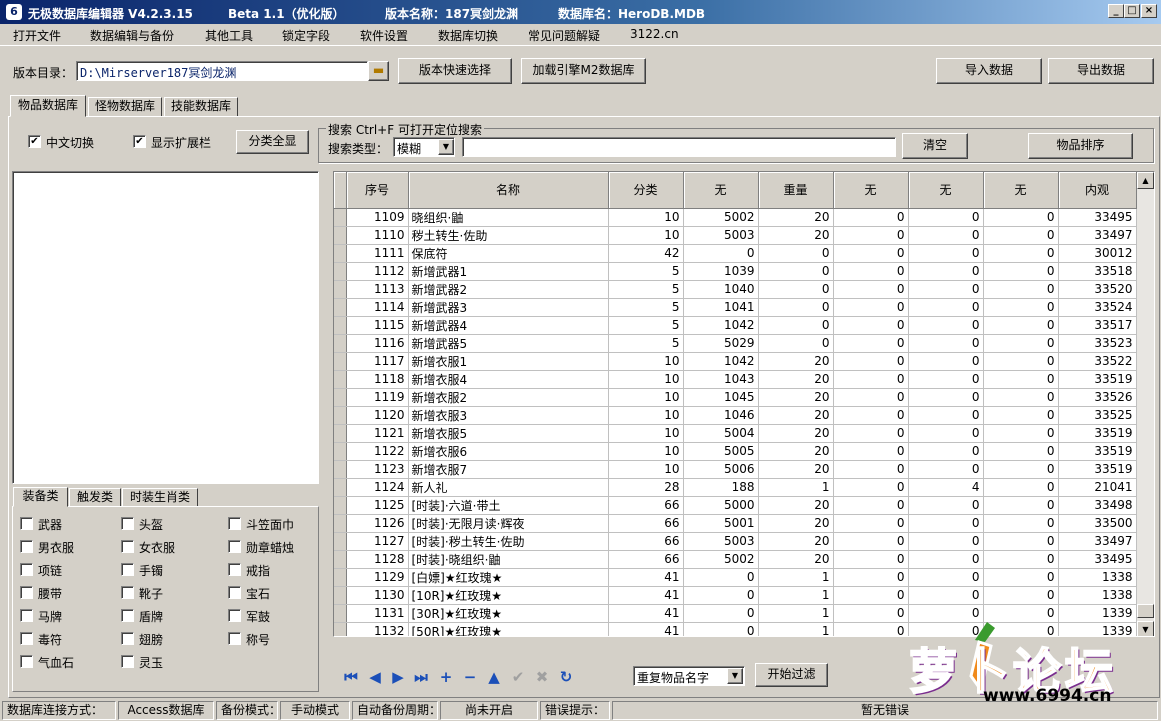 The width and height of the screenshot is (1161, 721). I want to click on cell-name: [50R]★红玫瑰★, so click(508, 629).